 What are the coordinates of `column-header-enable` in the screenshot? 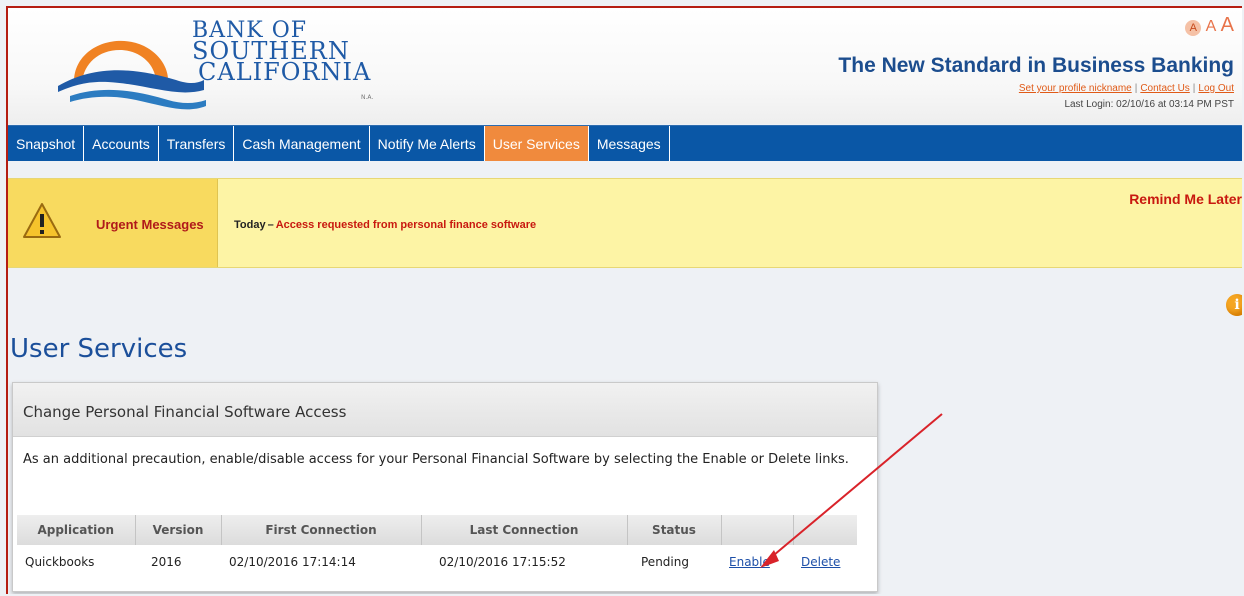 It's located at (757, 530).